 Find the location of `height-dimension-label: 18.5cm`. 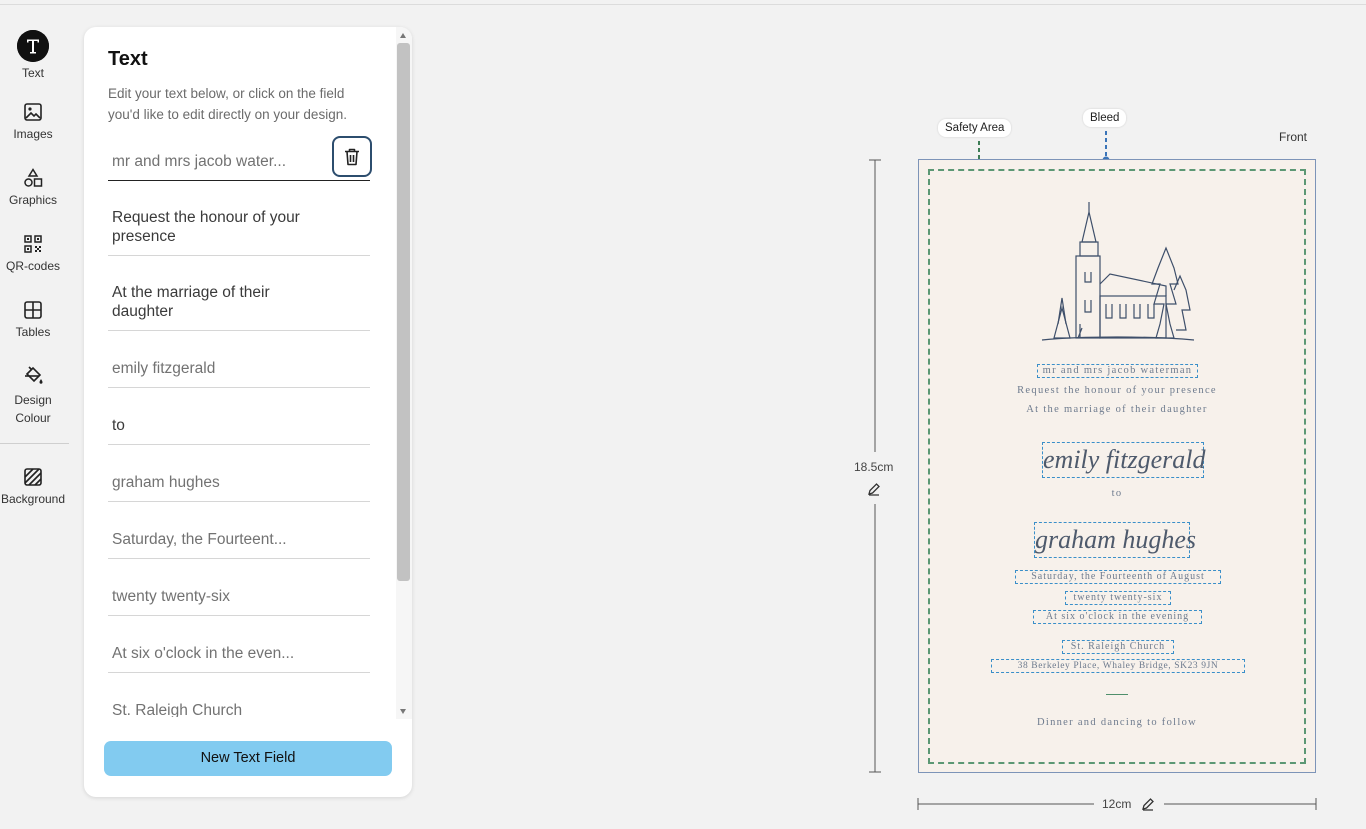

height-dimension-label: 18.5cm is located at coordinates (874, 467).